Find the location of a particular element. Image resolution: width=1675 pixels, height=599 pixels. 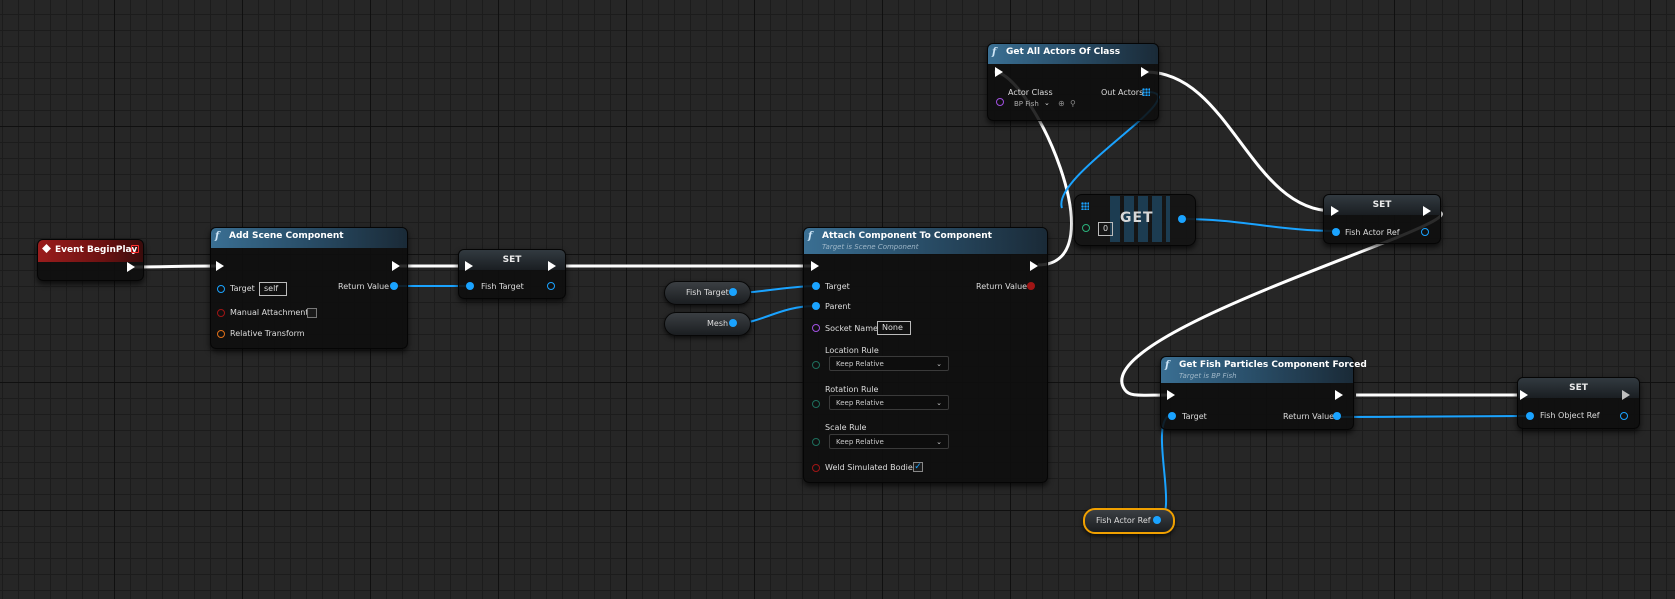

rotation-rule-pin is located at coordinates (816, 404).